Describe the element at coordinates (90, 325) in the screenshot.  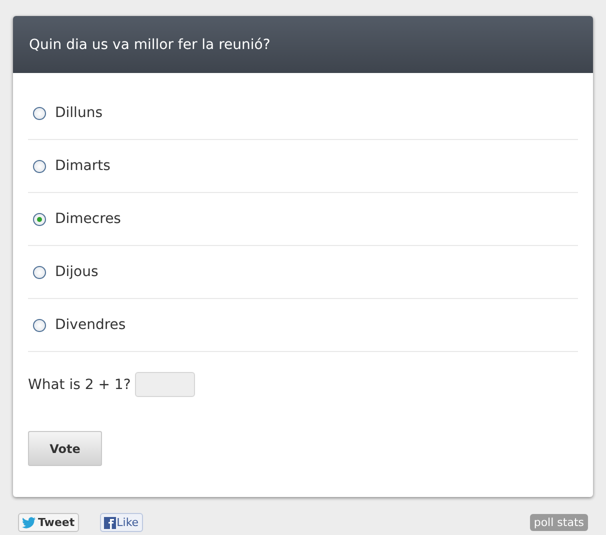
I see `option-label: Divendres` at that location.